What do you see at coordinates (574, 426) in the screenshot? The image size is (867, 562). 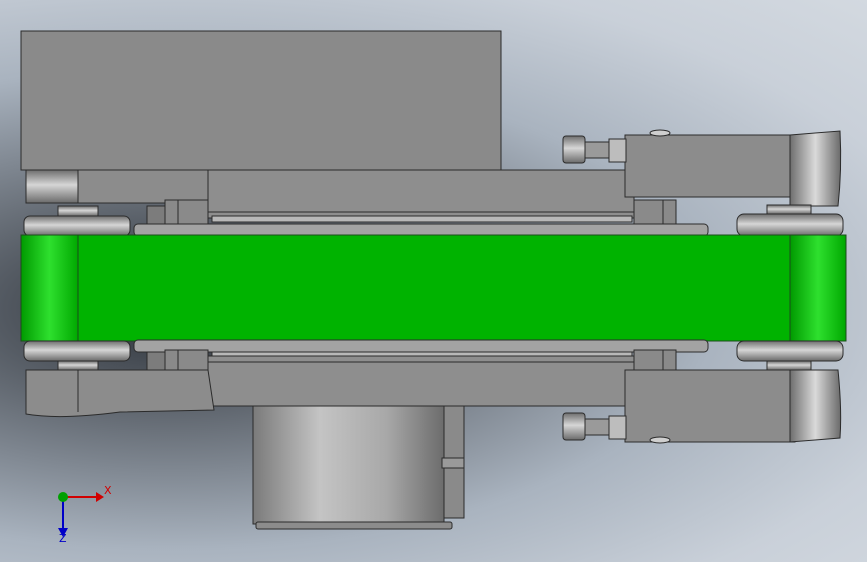 I see `bottom-adjust-bolt` at bounding box center [574, 426].